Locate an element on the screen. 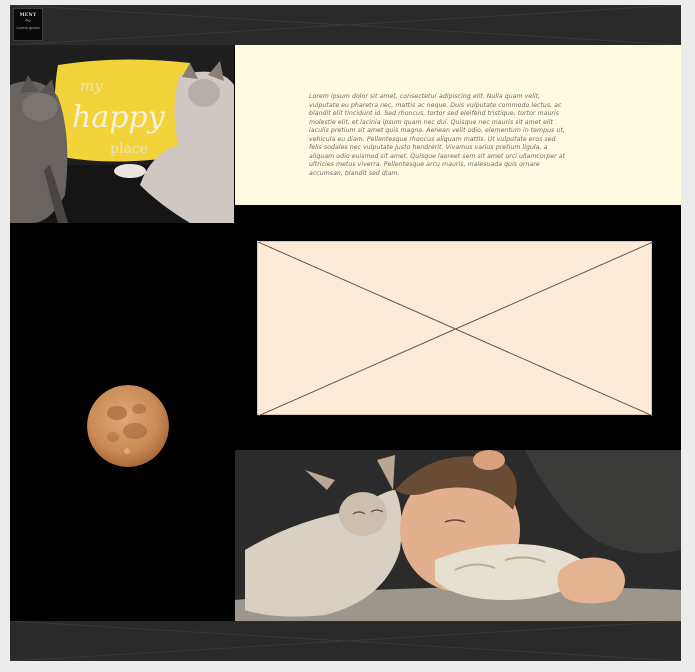 Image resolution: width=695 pixels, height=672 pixels. image-placeholder is located at coordinates (455, 328).